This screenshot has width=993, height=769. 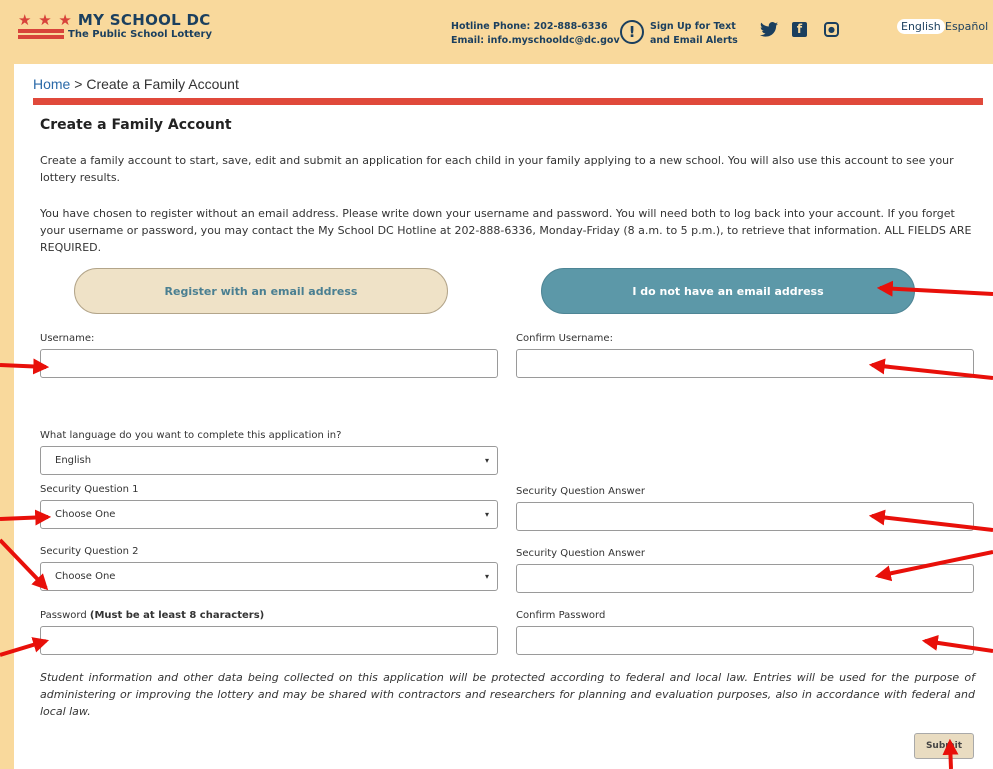 I want to click on alert-line-1: Sign Up for Text, so click(x=693, y=26).